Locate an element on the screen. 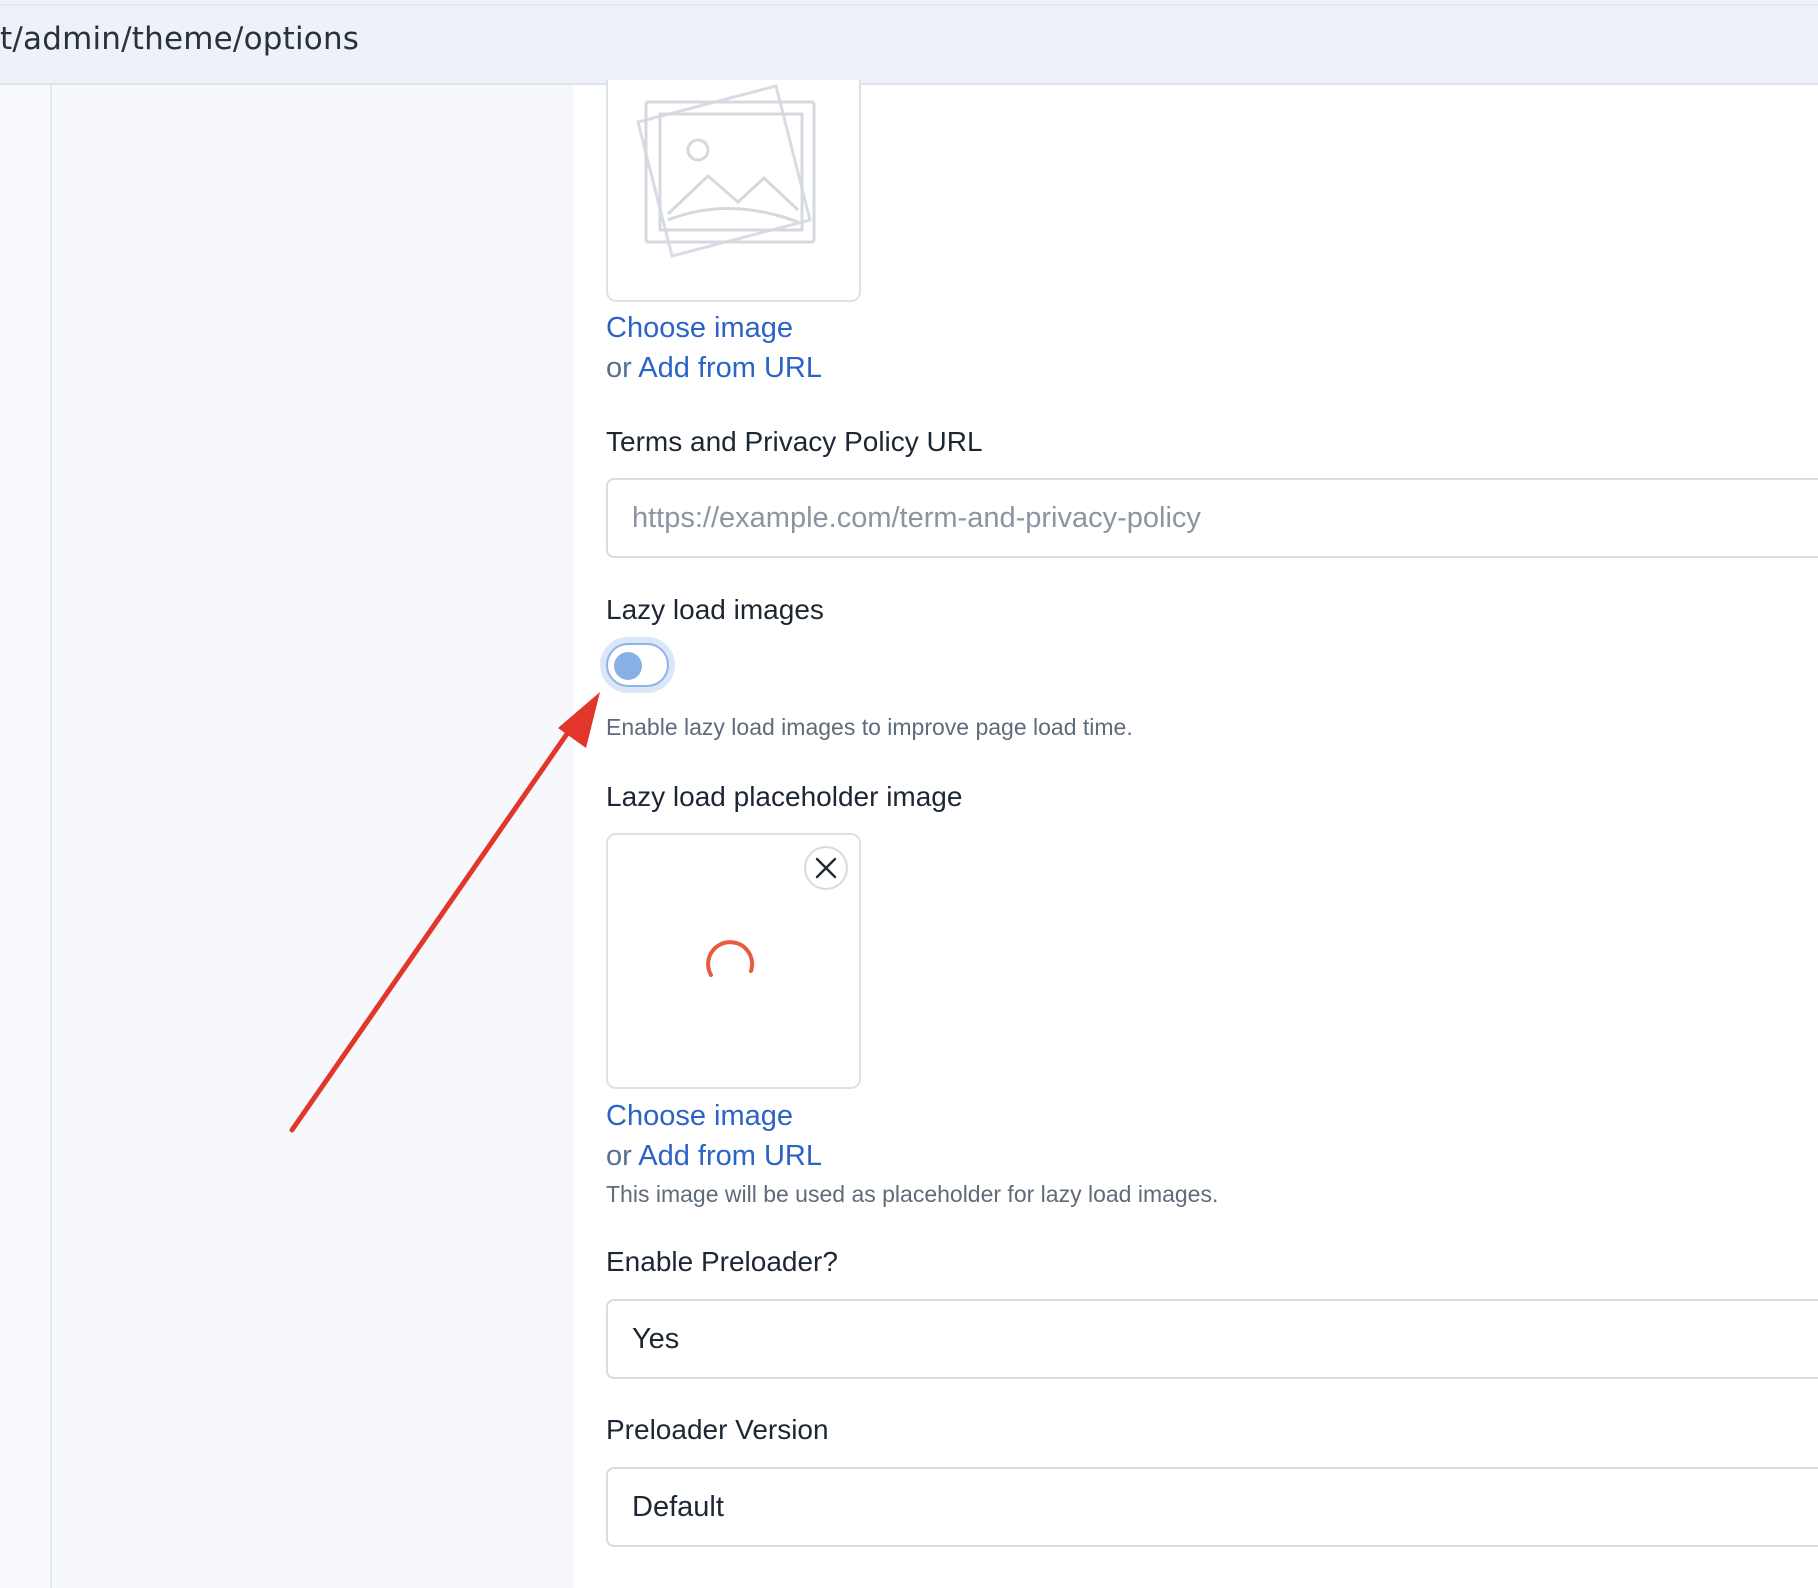 This screenshot has width=1818, height=1588. close-icon is located at coordinates (826, 868).